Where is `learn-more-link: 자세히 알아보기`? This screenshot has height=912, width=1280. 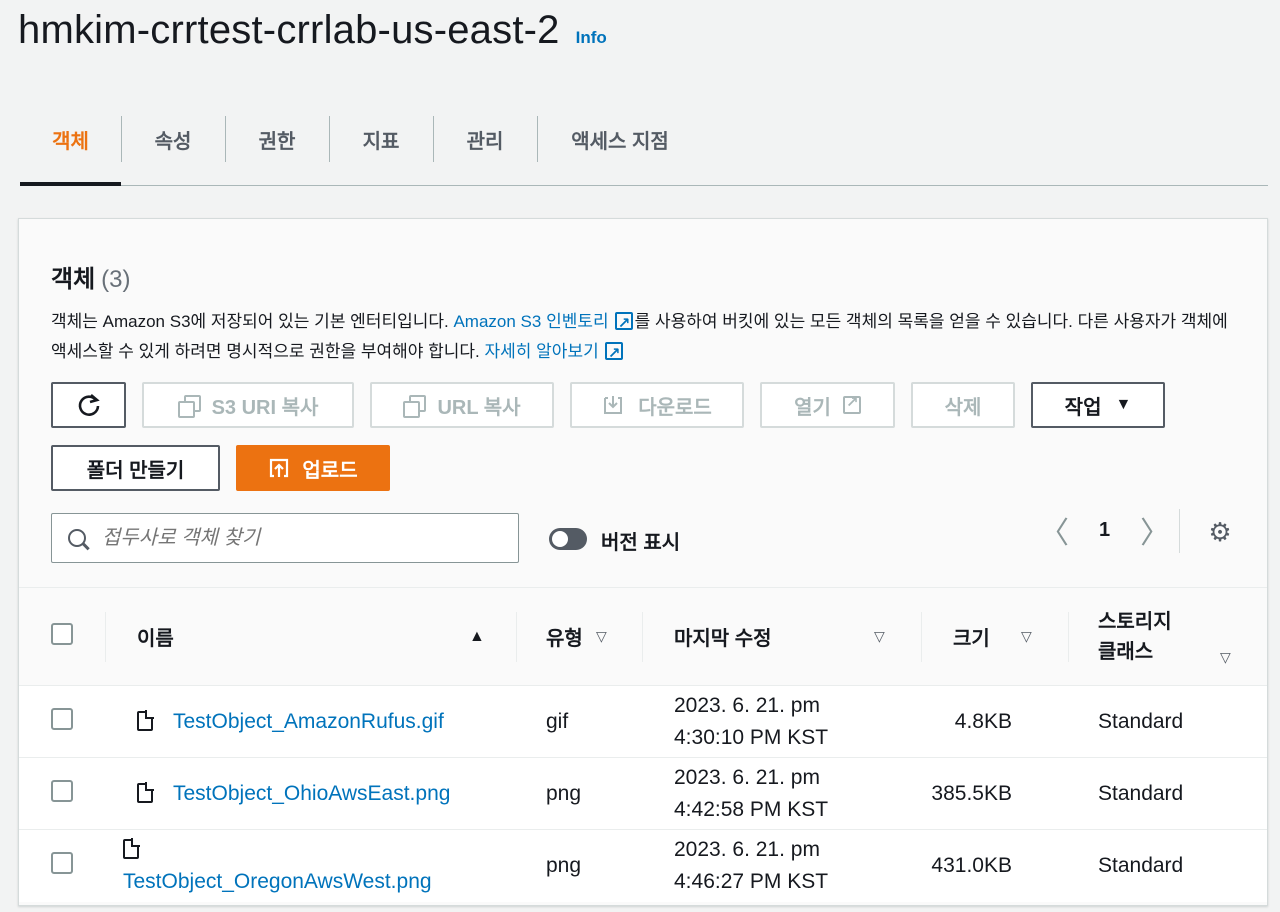
learn-more-link: 자세히 알아보기 is located at coordinates (555, 354).